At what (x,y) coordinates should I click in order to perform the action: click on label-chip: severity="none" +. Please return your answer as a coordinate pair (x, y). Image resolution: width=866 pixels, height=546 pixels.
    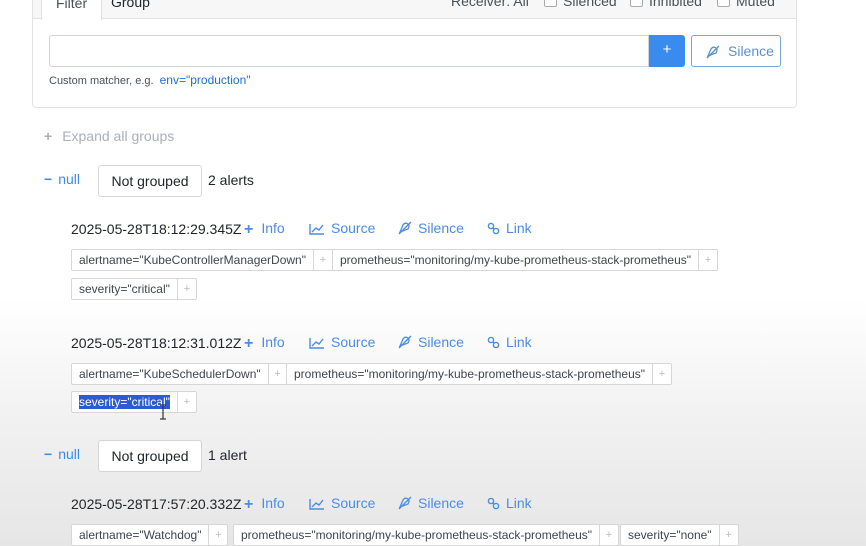
    Looking at the image, I should click on (679, 535).